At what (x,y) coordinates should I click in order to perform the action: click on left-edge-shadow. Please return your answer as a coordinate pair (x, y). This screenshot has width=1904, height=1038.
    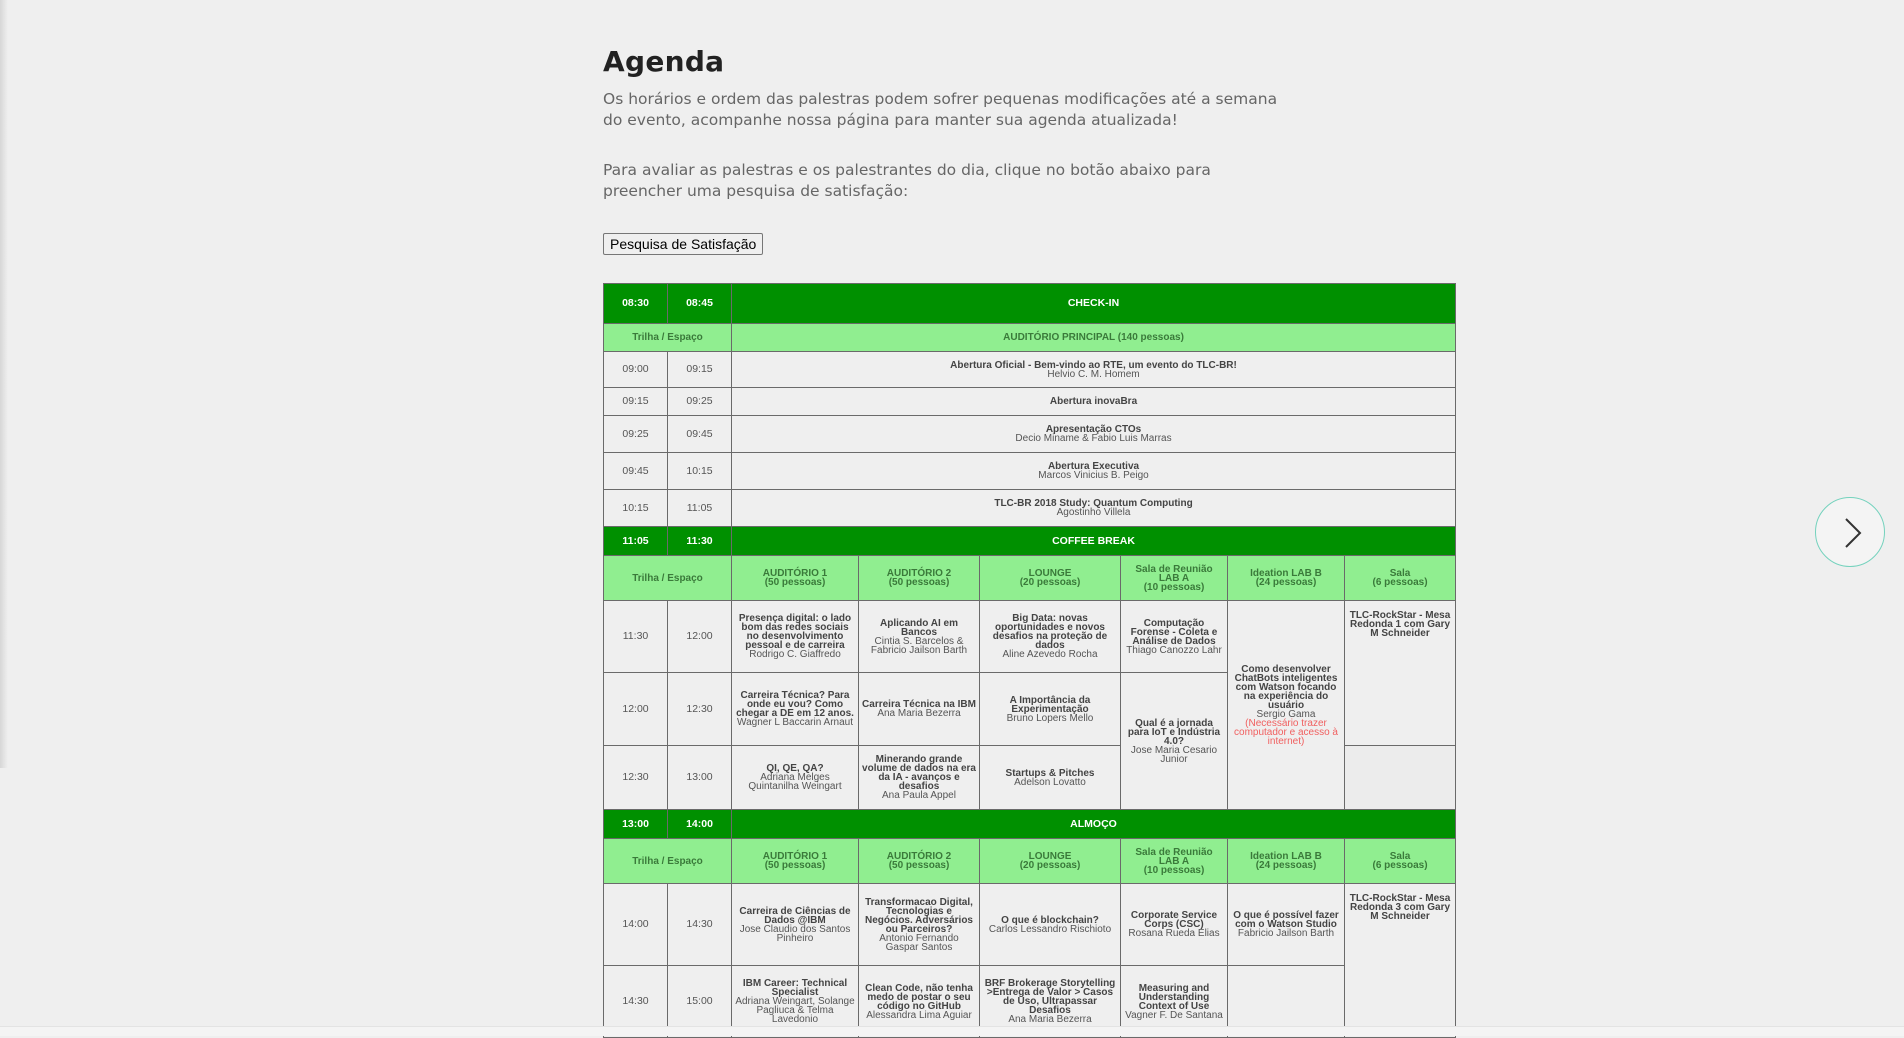
    Looking at the image, I should click on (4, 384).